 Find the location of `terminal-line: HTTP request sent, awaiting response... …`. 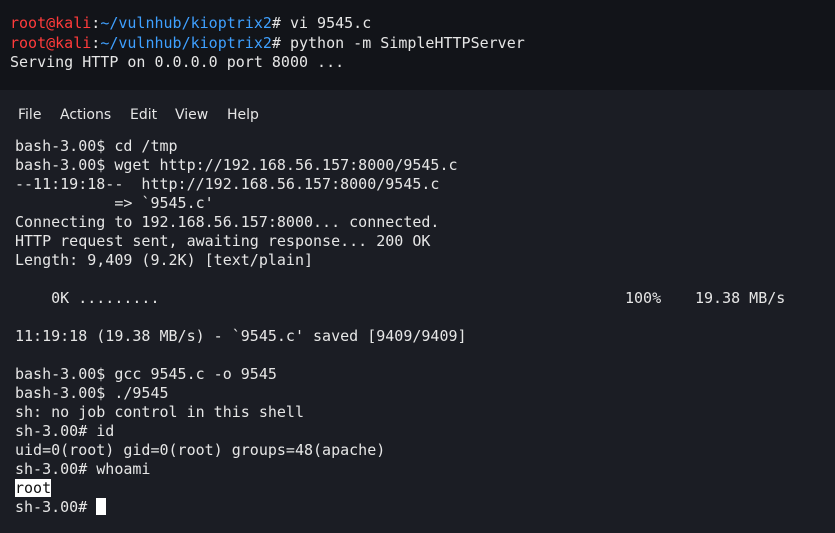

terminal-line: HTTP request sent, awaiting response... … is located at coordinates (223, 241).